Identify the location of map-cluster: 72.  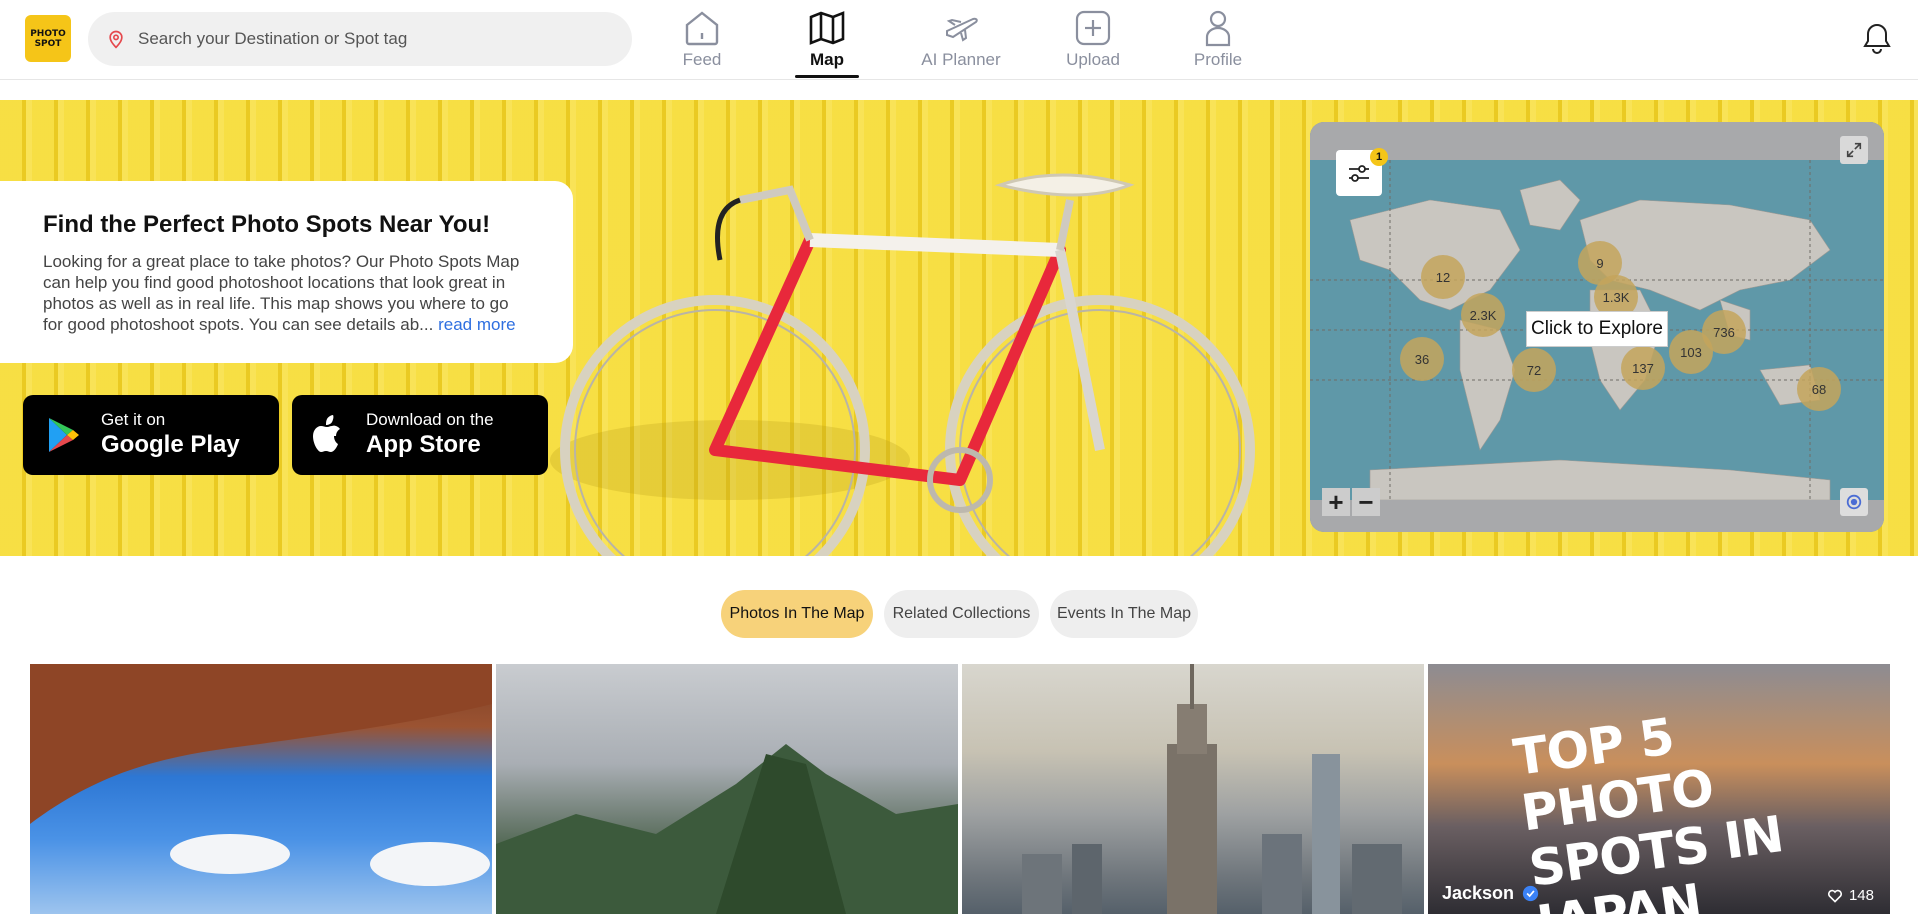
(1534, 370).